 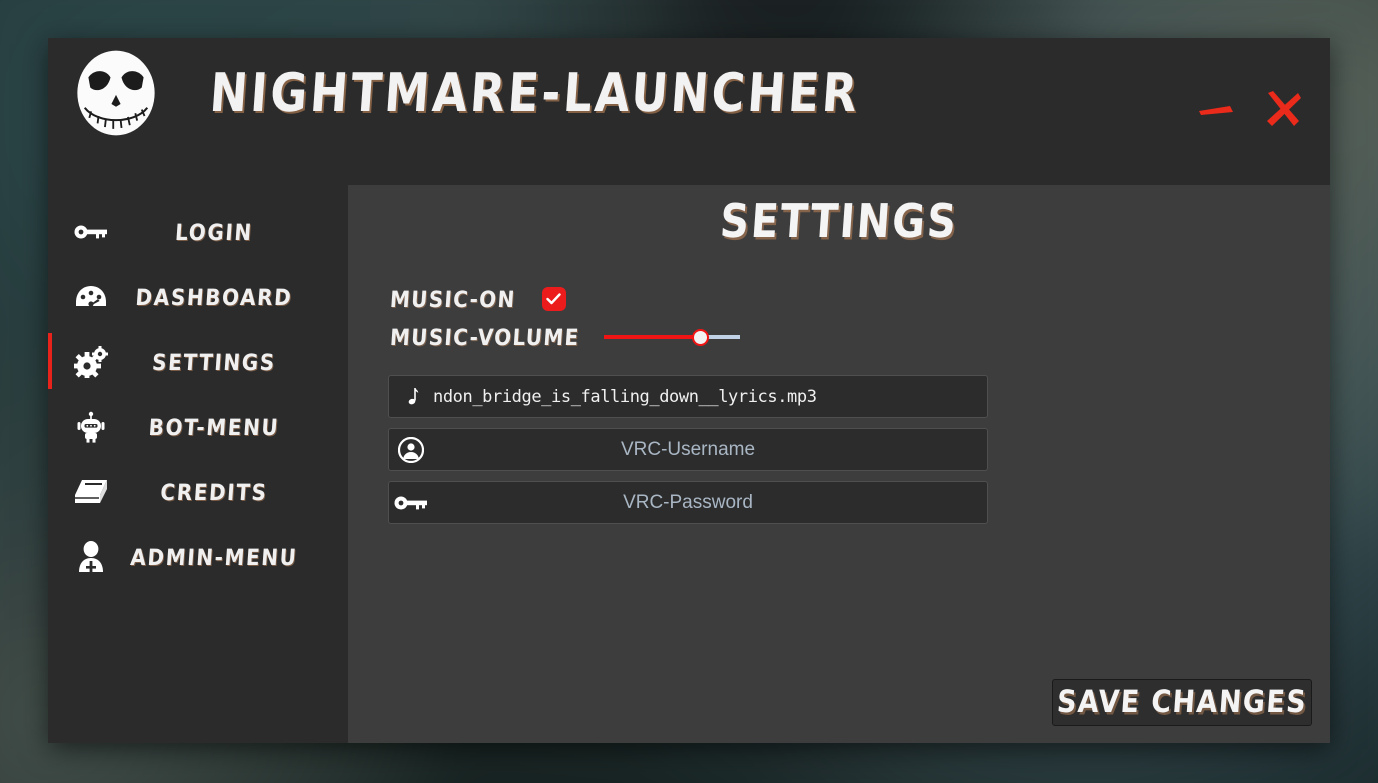 I want to click on music-on-checkbox, so click(x=553, y=299).